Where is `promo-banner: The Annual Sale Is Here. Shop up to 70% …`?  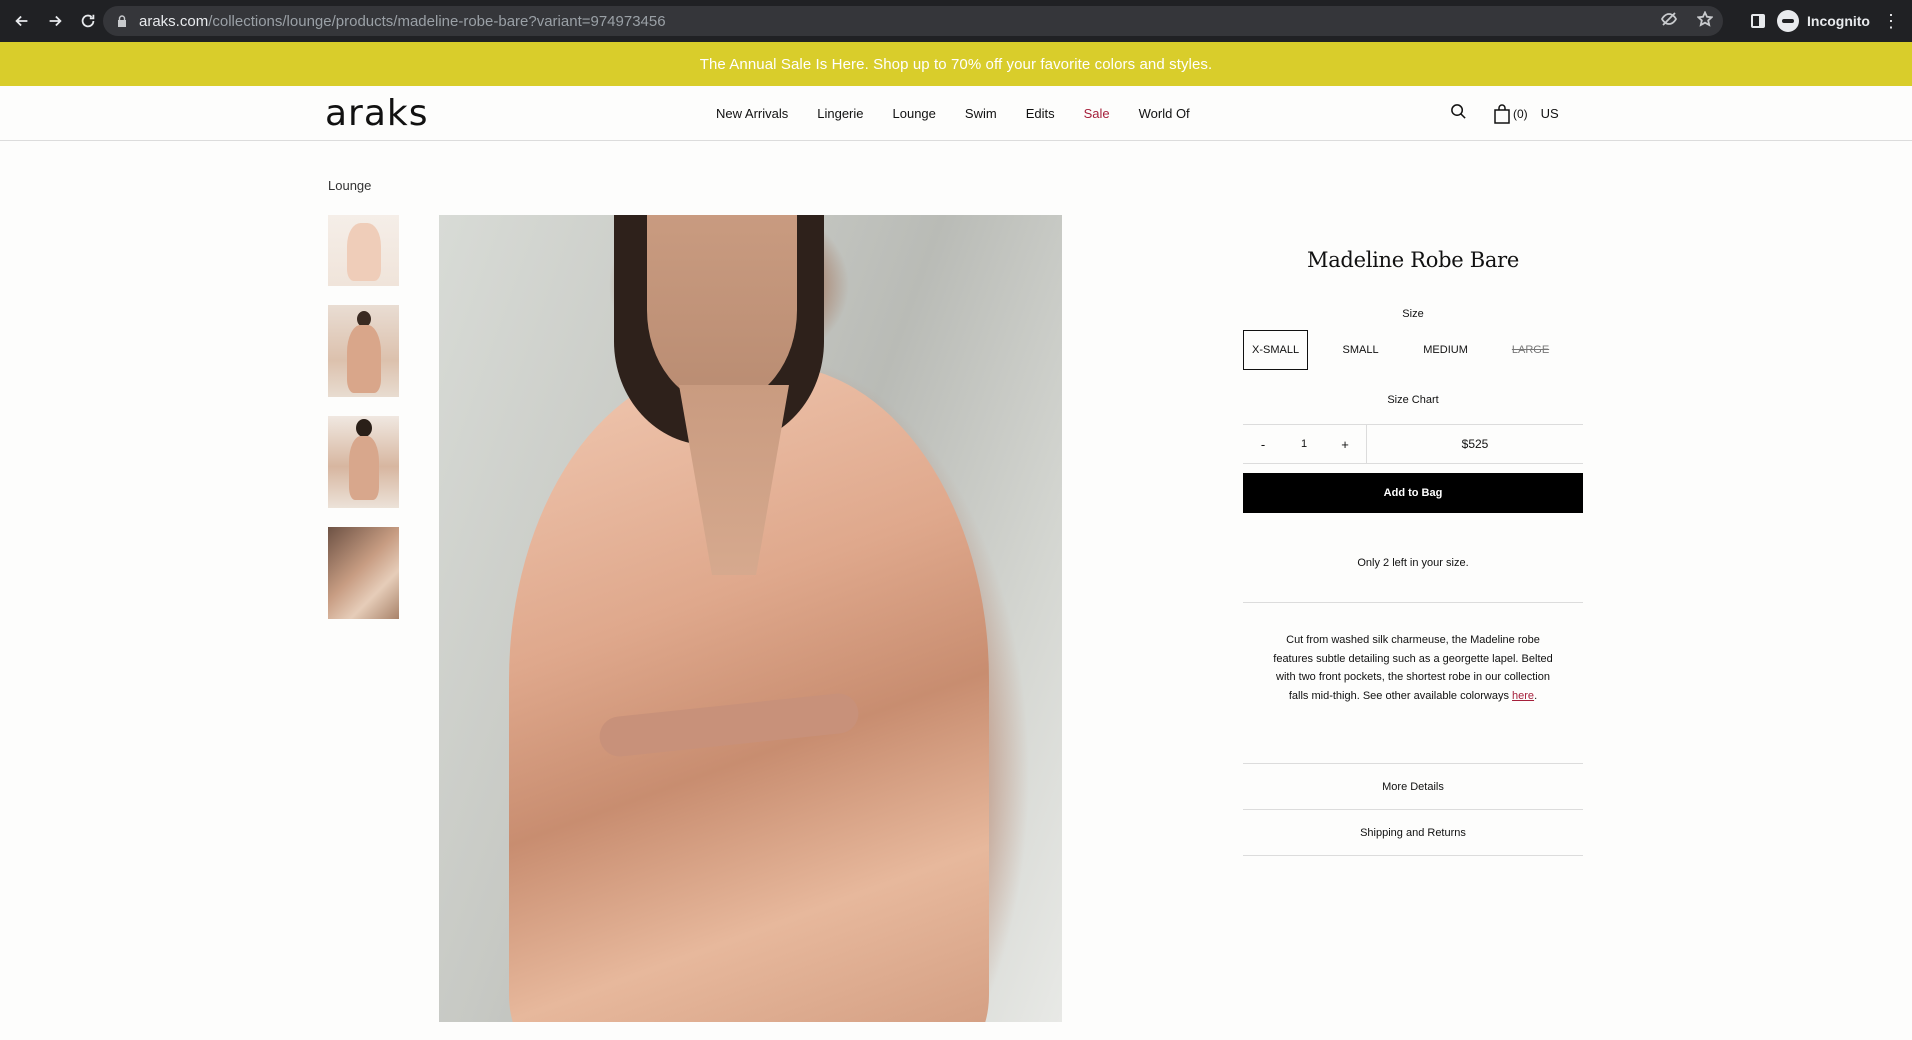 promo-banner: The Annual Sale Is Here. Shop up to 70% … is located at coordinates (956, 64).